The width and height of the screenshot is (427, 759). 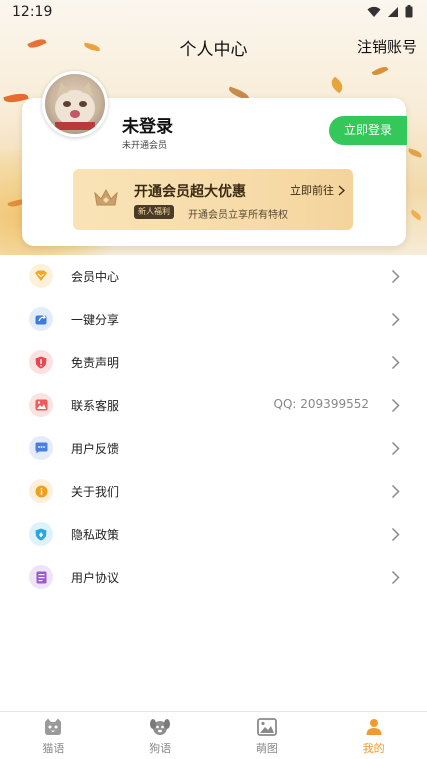 I want to click on member-status: 未开通会员, so click(x=145, y=146).